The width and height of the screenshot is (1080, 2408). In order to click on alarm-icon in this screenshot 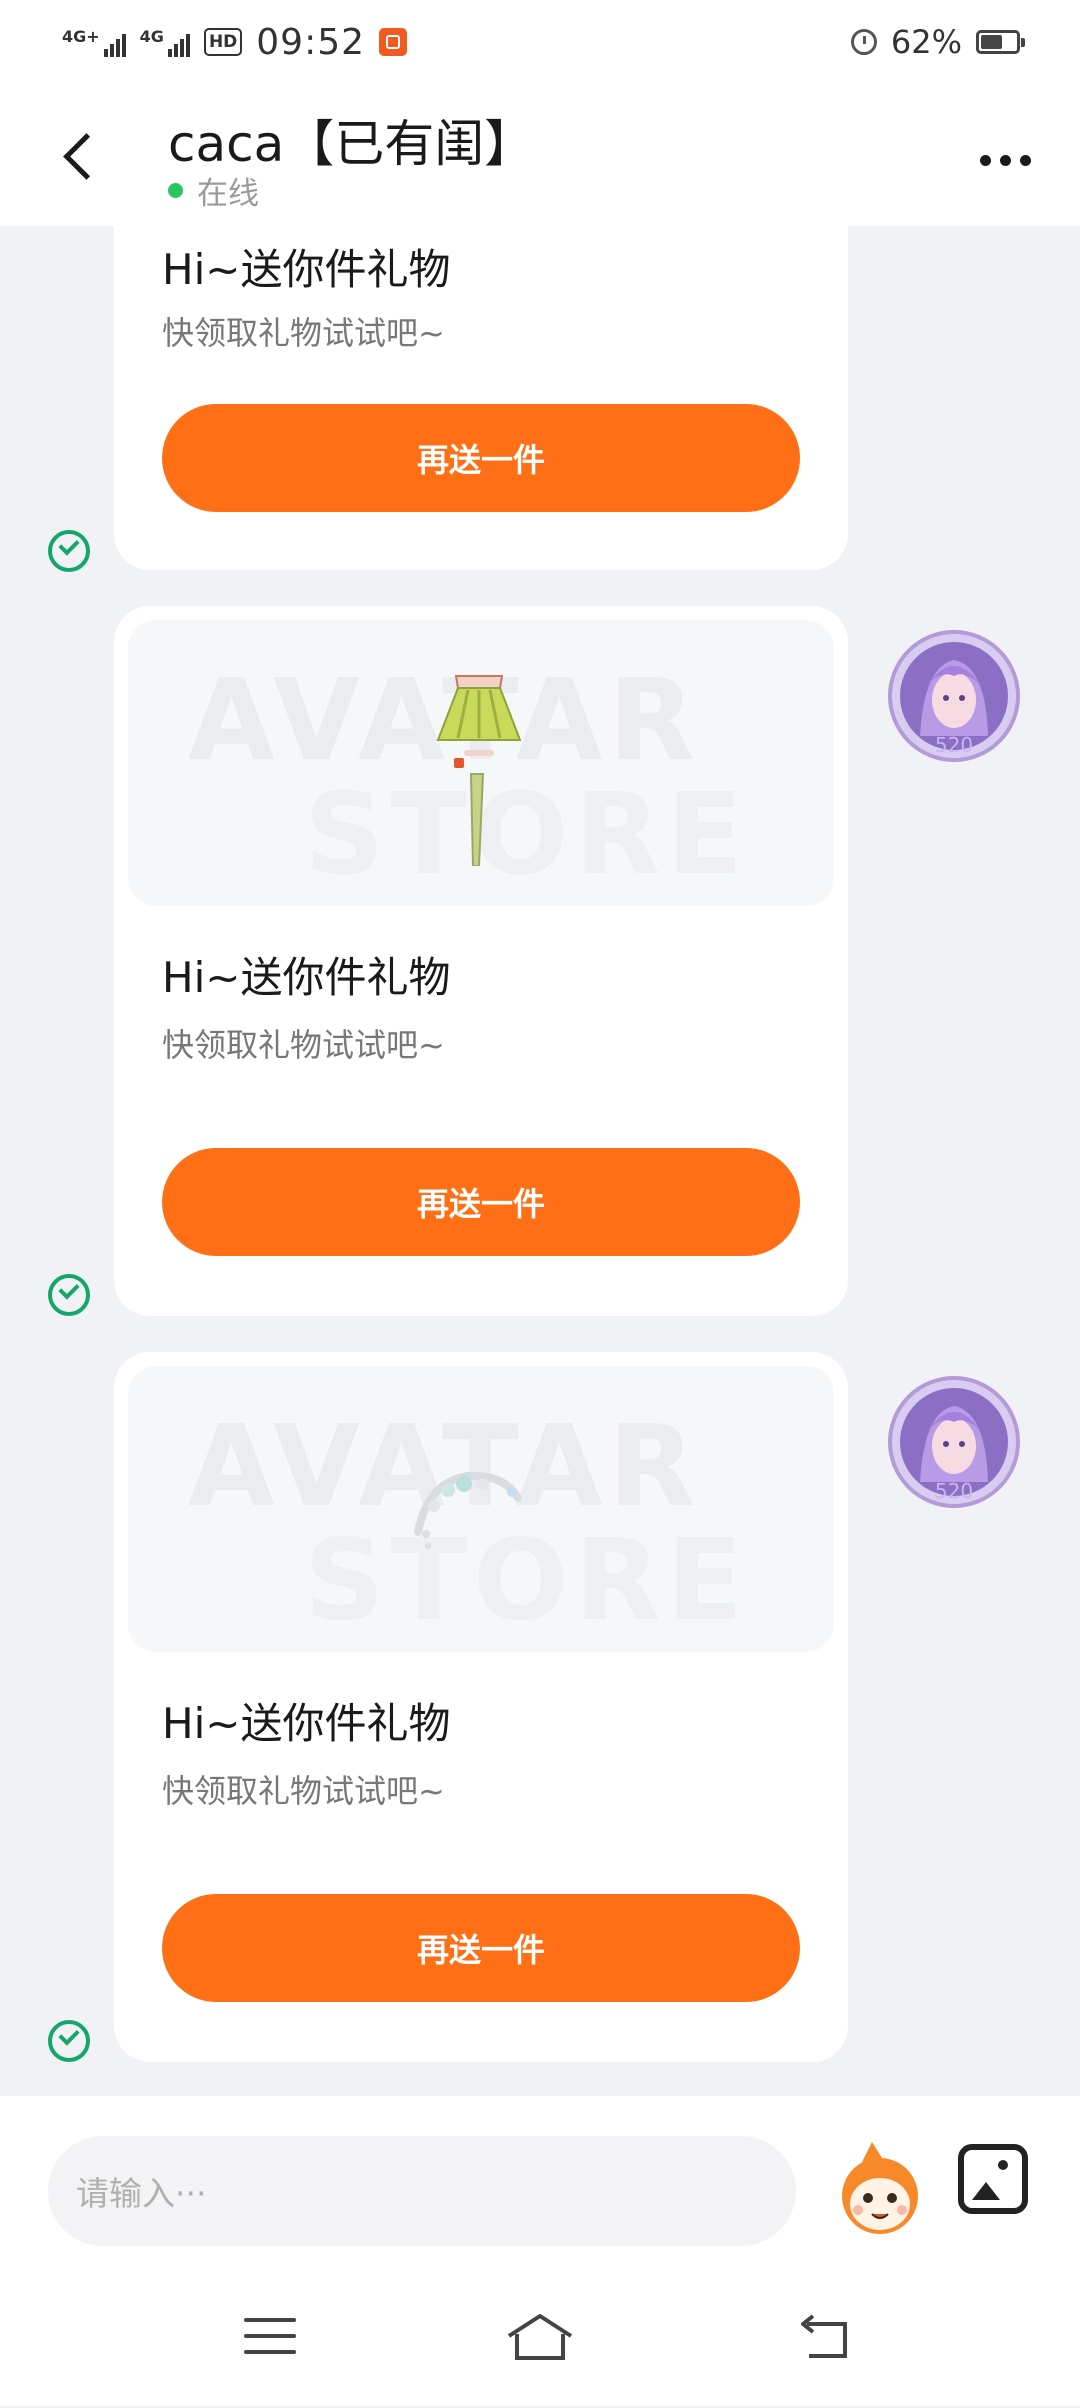, I will do `click(863, 42)`.